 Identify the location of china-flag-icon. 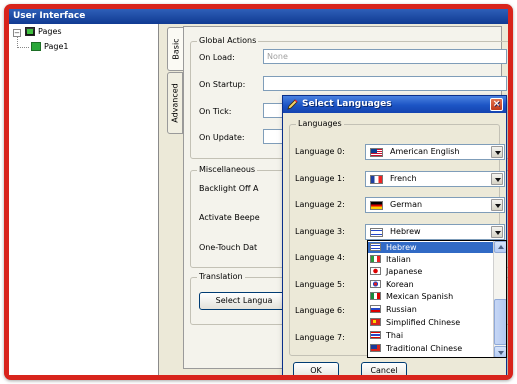
(375, 322).